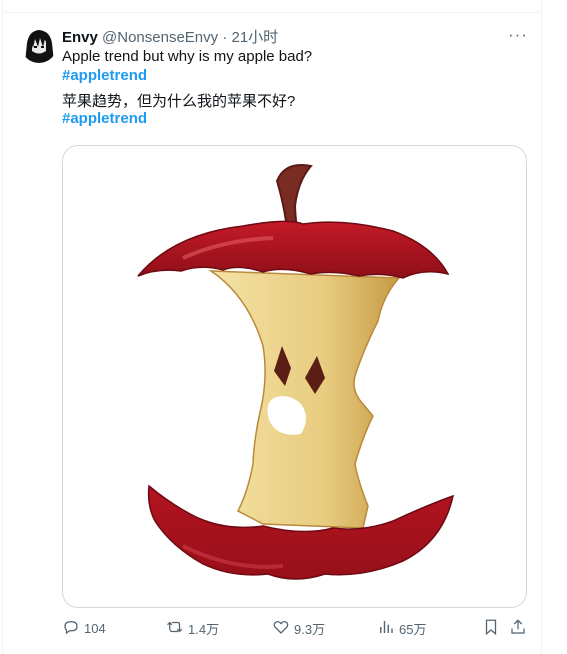 This screenshot has height=654, width=567. Describe the element at coordinates (187, 56) in the screenshot. I see `tweet-text-english: Apple trend but why is my apple bad?` at that location.